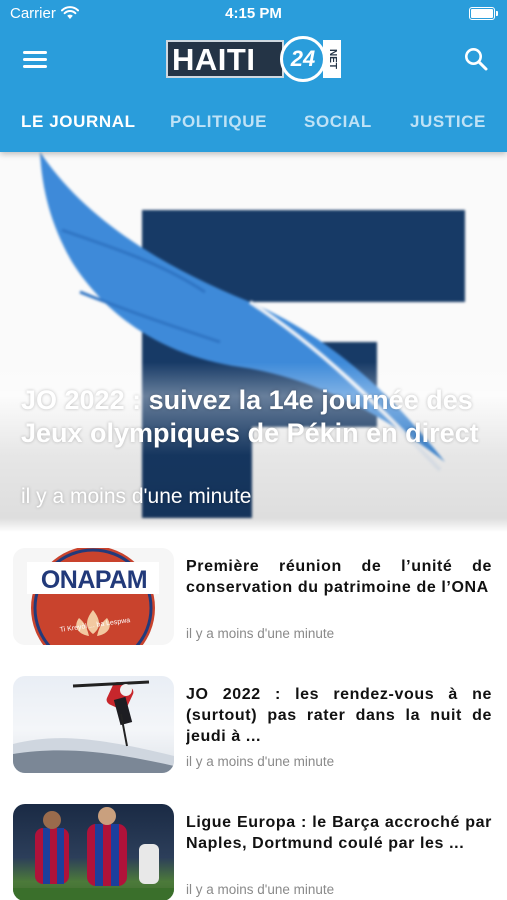  Describe the element at coordinates (476, 59) in the screenshot. I see `search-icon` at that location.